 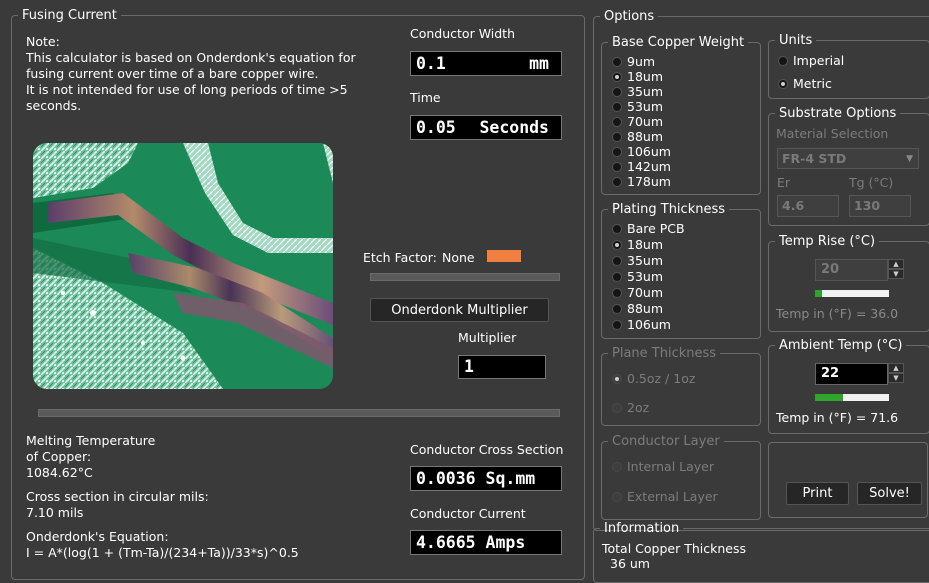 I want to click on melting-label-2: of Copper:, so click(x=59, y=456).